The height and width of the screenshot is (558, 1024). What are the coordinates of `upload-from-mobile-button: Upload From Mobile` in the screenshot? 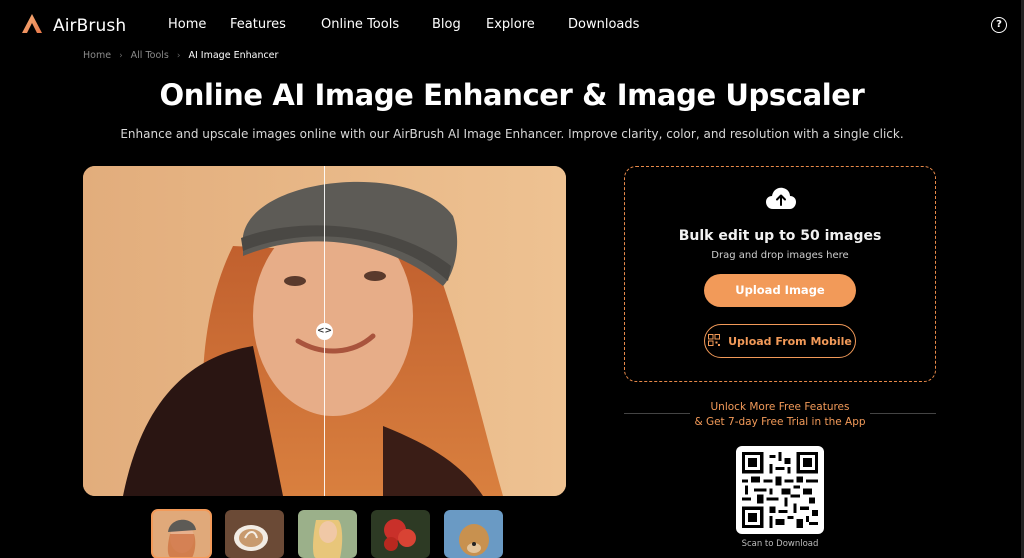 It's located at (780, 341).